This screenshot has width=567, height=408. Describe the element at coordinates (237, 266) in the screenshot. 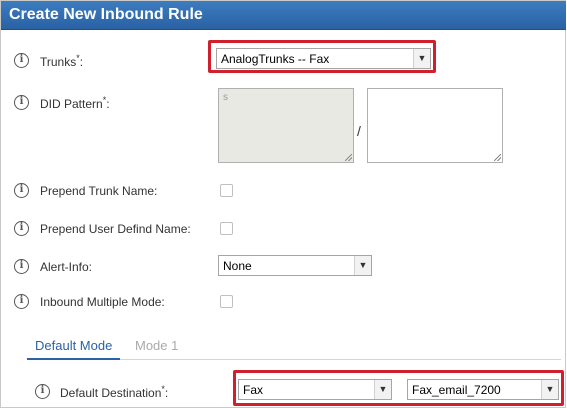

I see `alert-info-select-value: None` at that location.